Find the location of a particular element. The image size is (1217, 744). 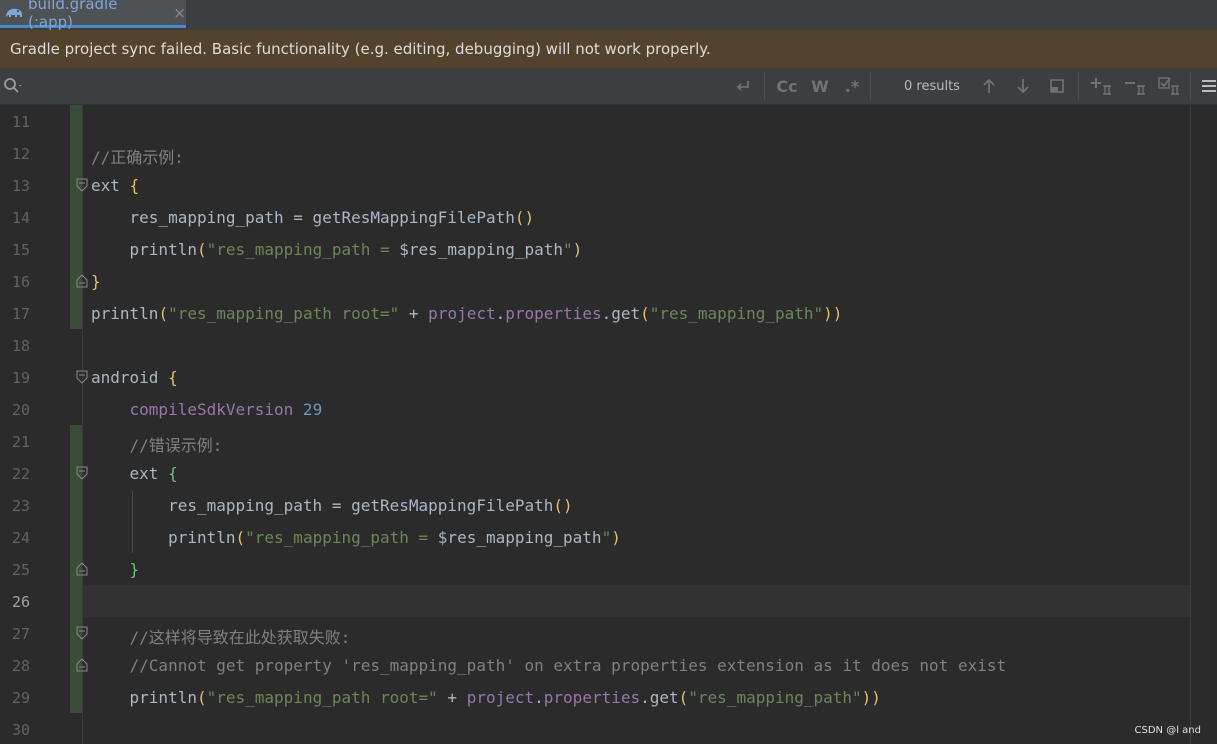

close-tab-icon: × is located at coordinates (179, 13).